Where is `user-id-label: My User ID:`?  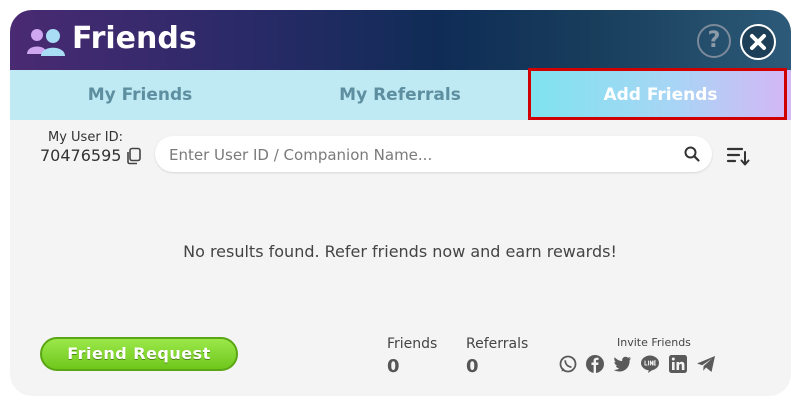 user-id-label: My User ID: is located at coordinates (86, 137).